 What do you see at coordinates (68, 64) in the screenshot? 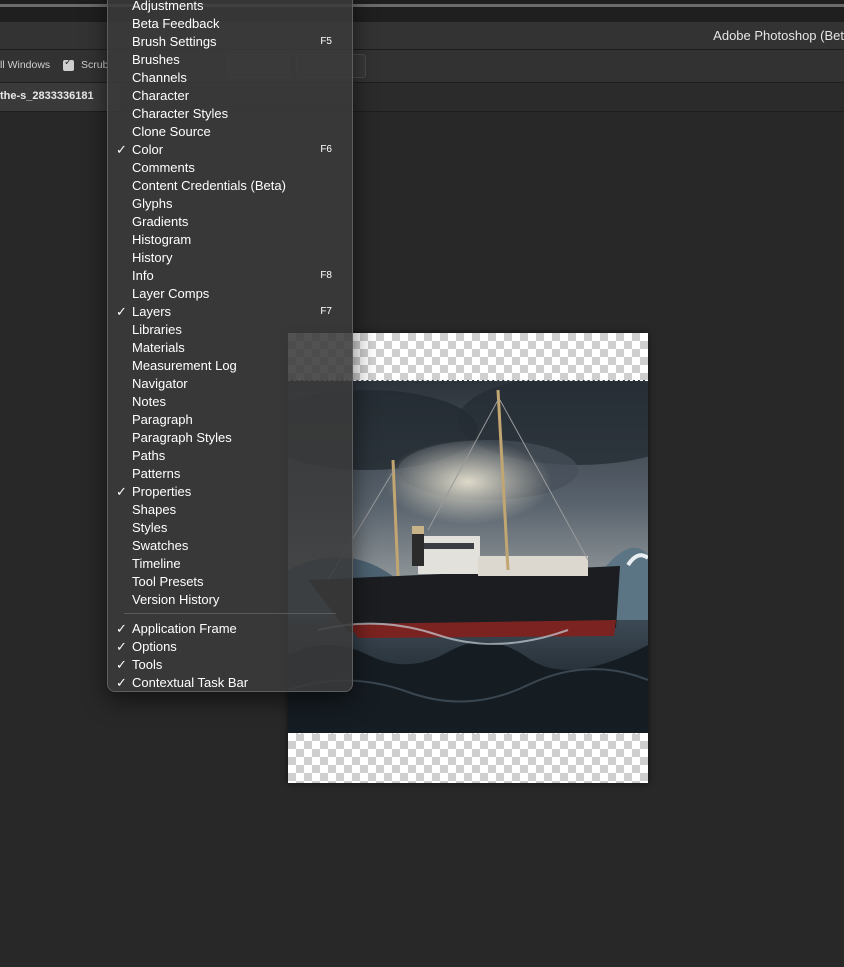
I see `scrub-checkbox-icon` at bounding box center [68, 64].